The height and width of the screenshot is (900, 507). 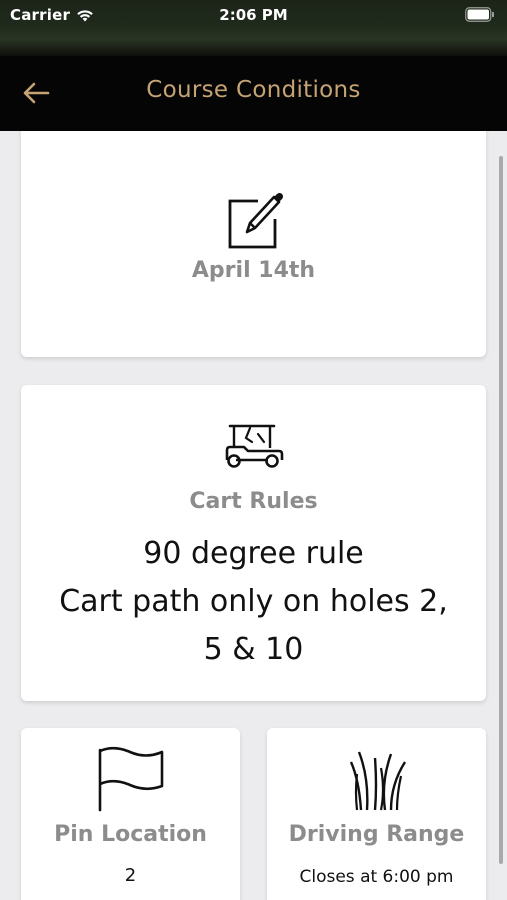 What do you see at coordinates (254, 446) in the screenshot?
I see `golf-cart-icon` at bounding box center [254, 446].